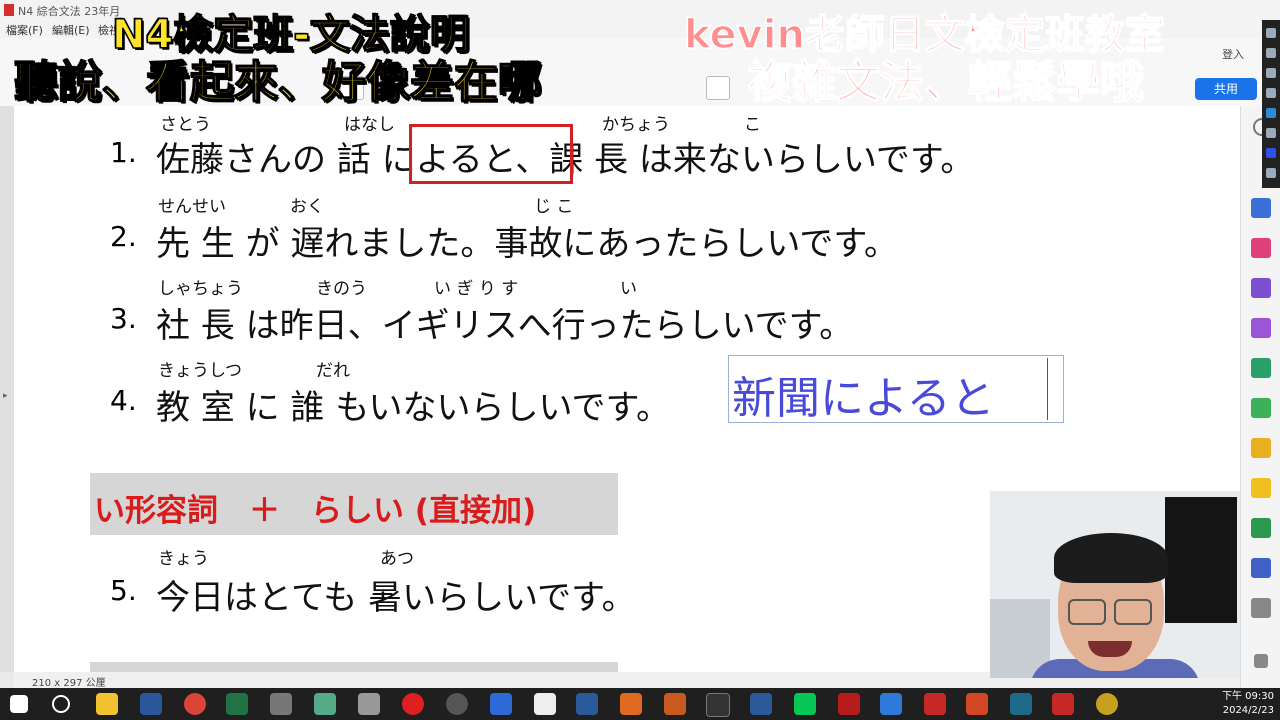  Describe the element at coordinates (628, 289) in the screenshot. I see `ruby-3-d: い` at that location.